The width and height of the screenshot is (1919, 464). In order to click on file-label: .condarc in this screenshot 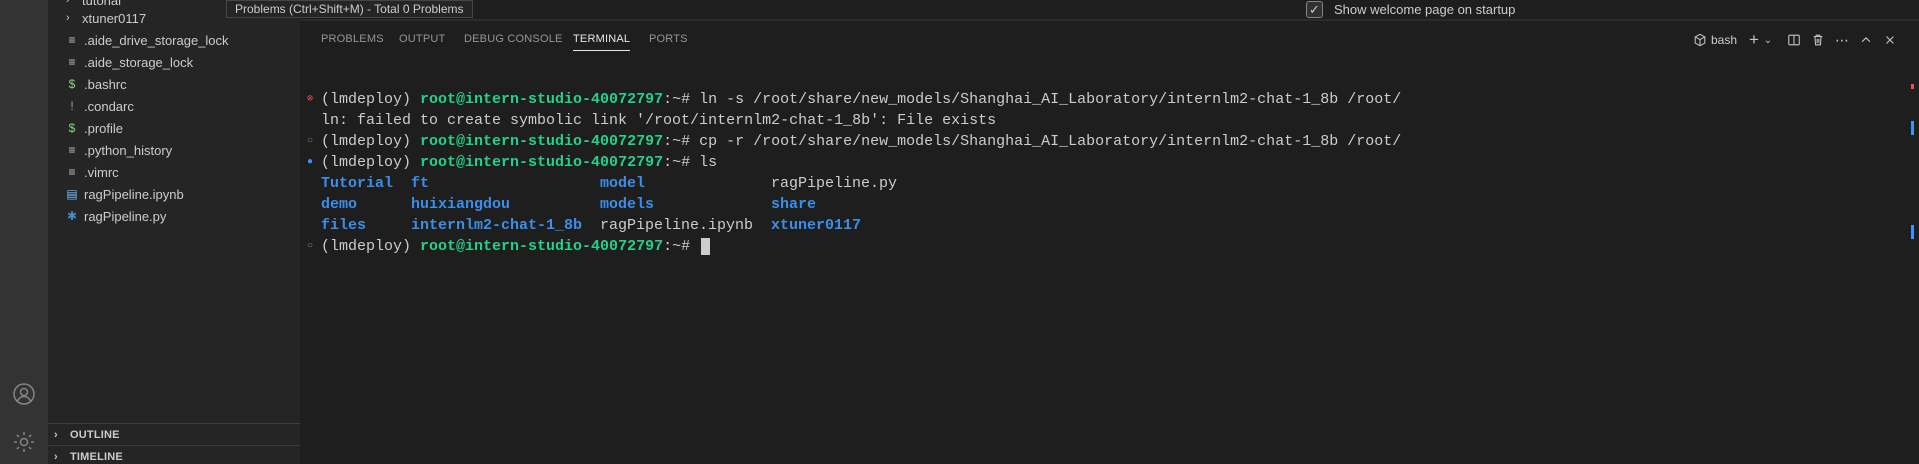, I will do `click(109, 106)`.